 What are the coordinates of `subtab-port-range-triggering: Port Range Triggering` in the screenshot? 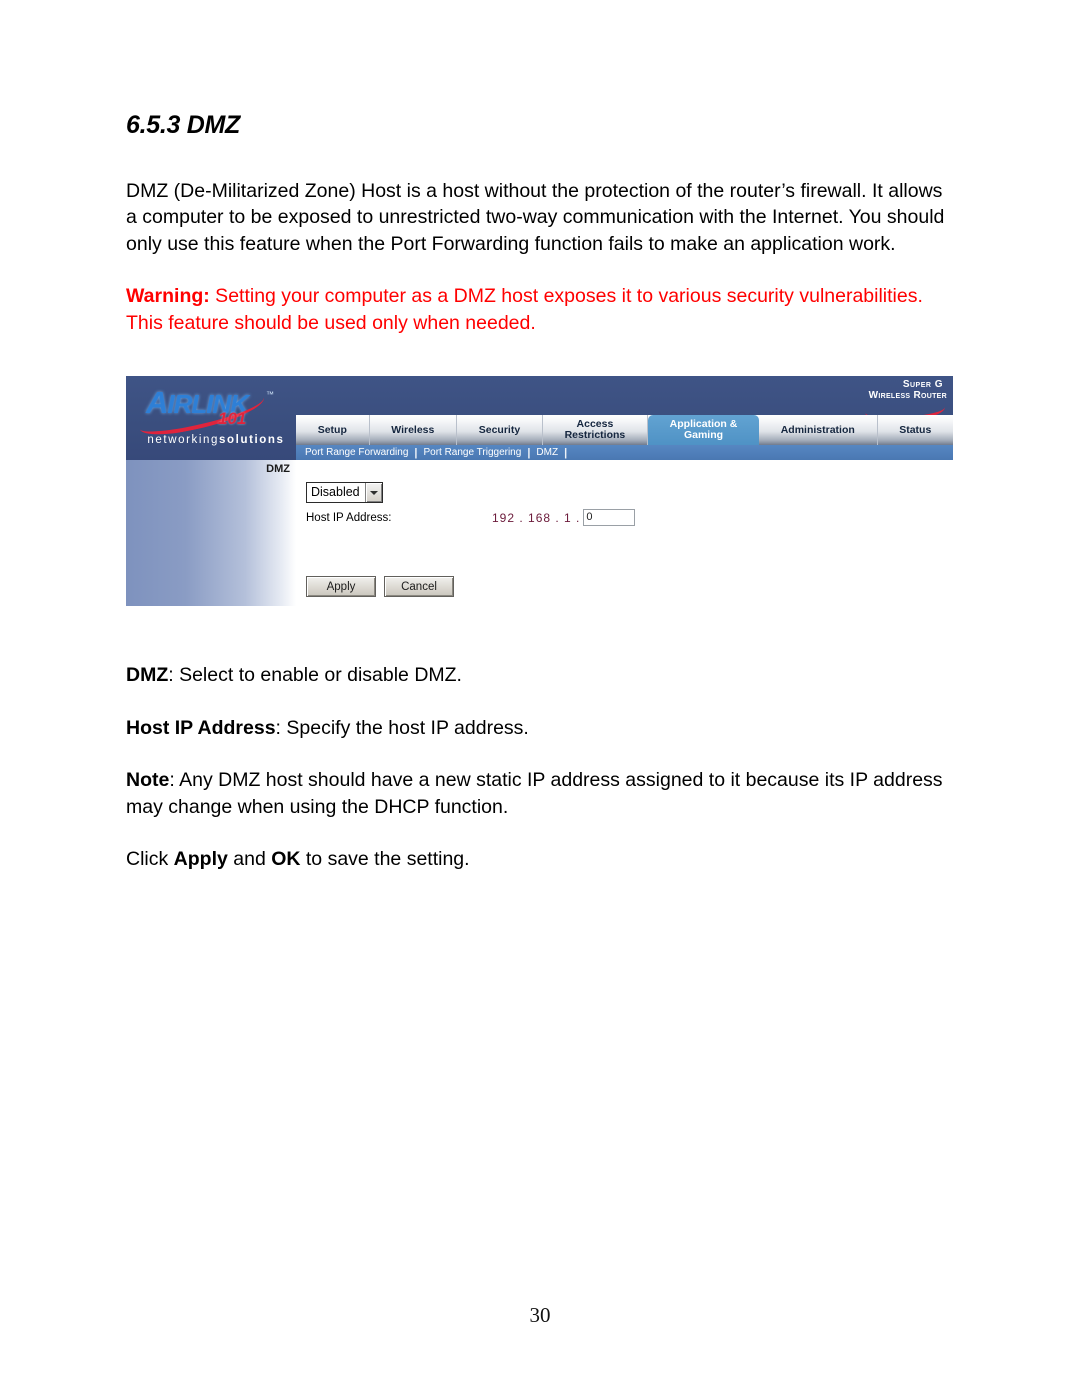 It's located at (472, 452).